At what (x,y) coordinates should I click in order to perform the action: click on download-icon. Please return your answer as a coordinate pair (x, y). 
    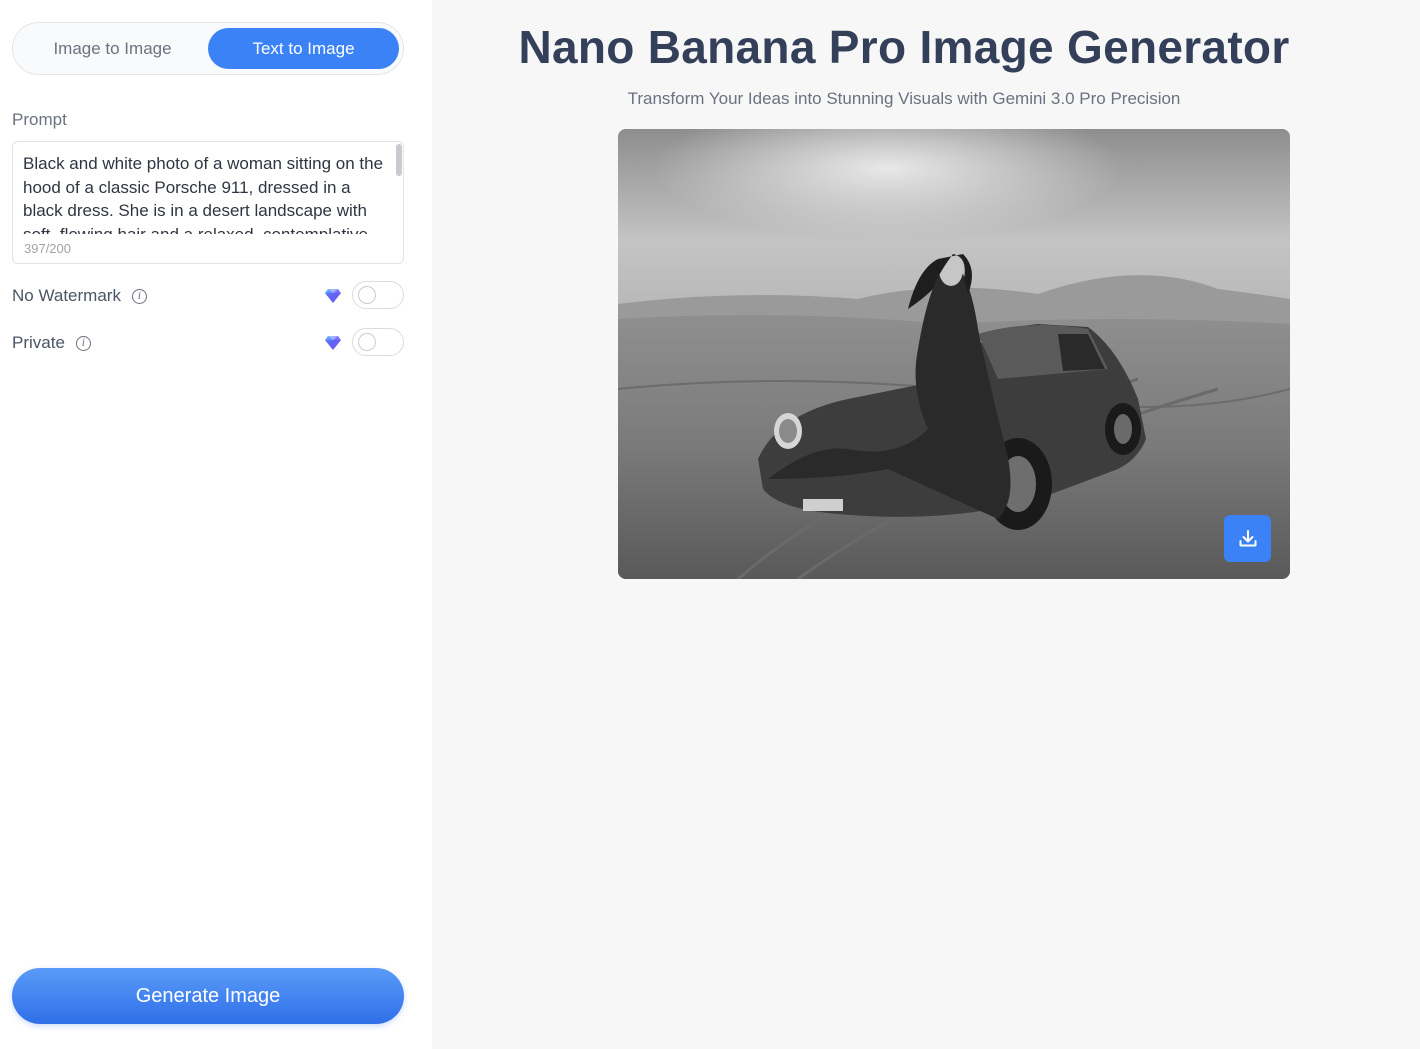
    Looking at the image, I should click on (1247, 537).